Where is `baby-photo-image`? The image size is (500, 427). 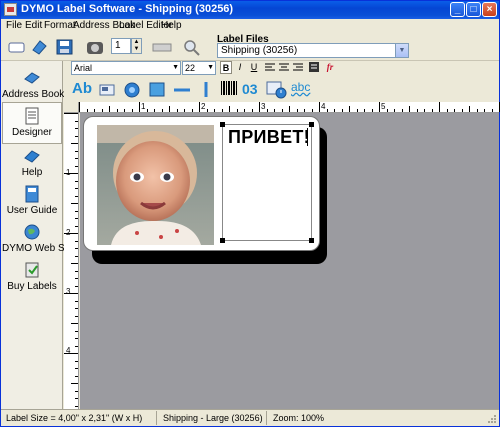
baby-photo-image is located at coordinates (155, 185).